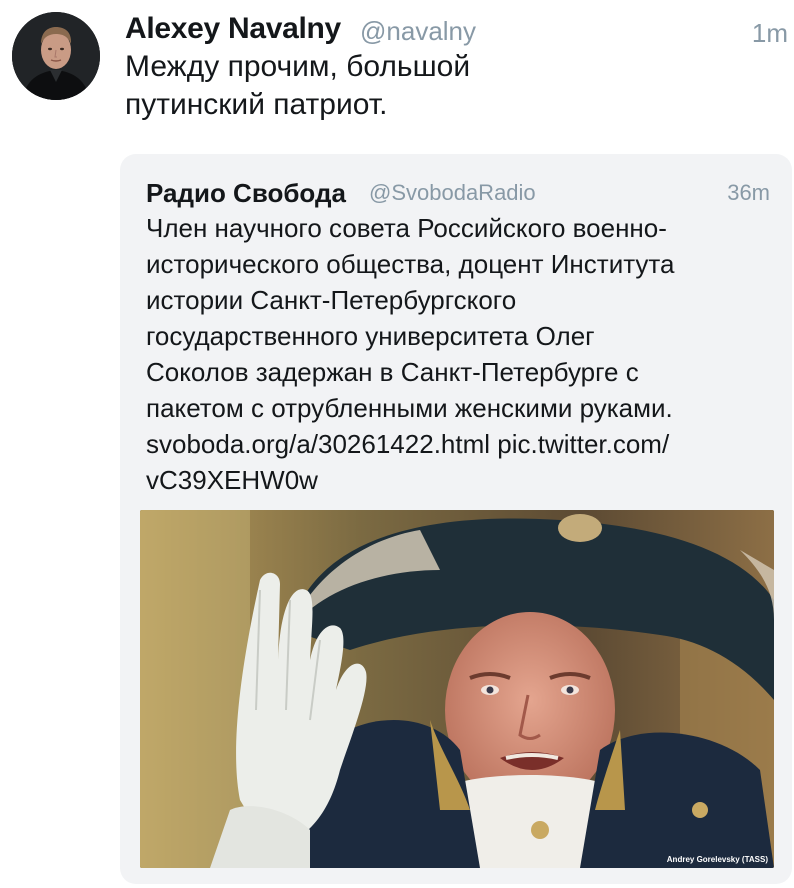 Image resolution: width=794 pixels, height=888 pixels. What do you see at coordinates (425, 86) in the screenshot?
I see `tweet-text: Между прочим, большой путинский патриот.` at bounding box center [425, 86].